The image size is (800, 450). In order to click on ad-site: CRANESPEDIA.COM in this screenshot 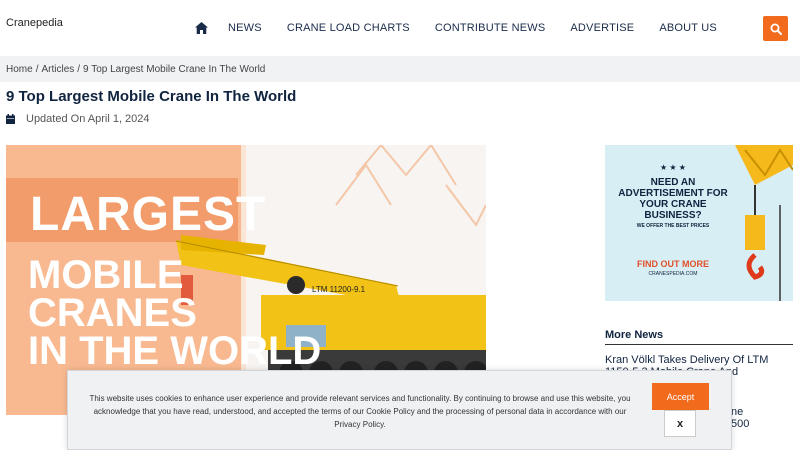, I will do `click(673, 274)`.